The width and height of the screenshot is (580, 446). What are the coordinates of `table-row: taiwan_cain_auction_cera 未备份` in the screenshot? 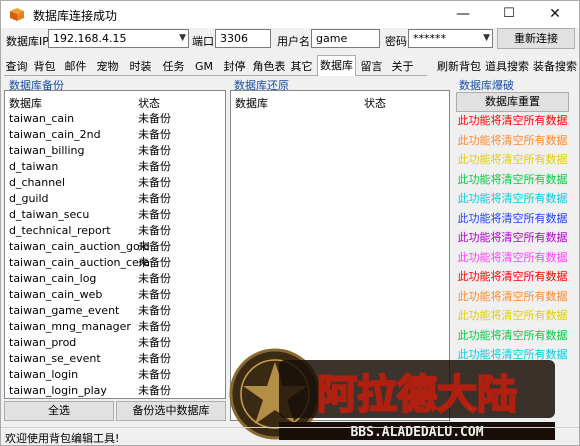 It's located at (115, 263).